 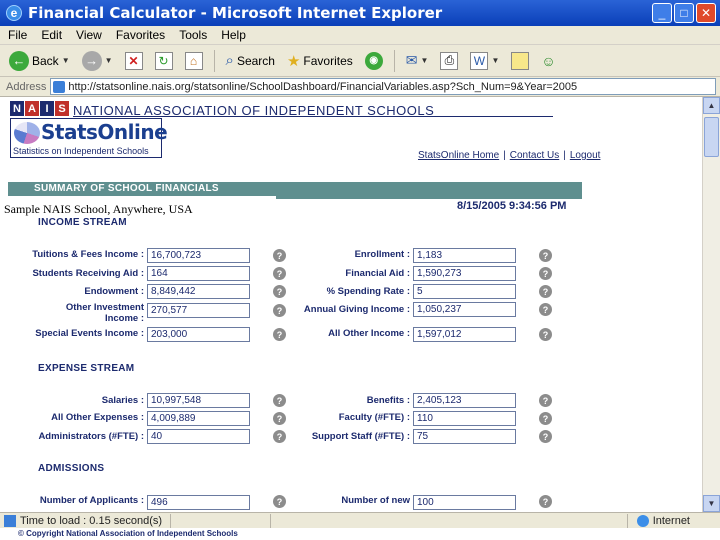 I want to click on refresh-icon: ↻, so click(x=163, y=60).